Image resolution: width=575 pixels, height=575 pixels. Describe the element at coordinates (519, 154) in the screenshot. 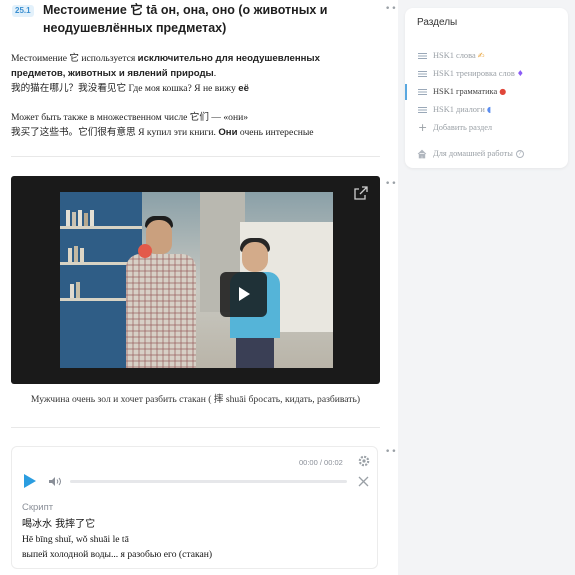

I see `help-icon: ?` at that location.